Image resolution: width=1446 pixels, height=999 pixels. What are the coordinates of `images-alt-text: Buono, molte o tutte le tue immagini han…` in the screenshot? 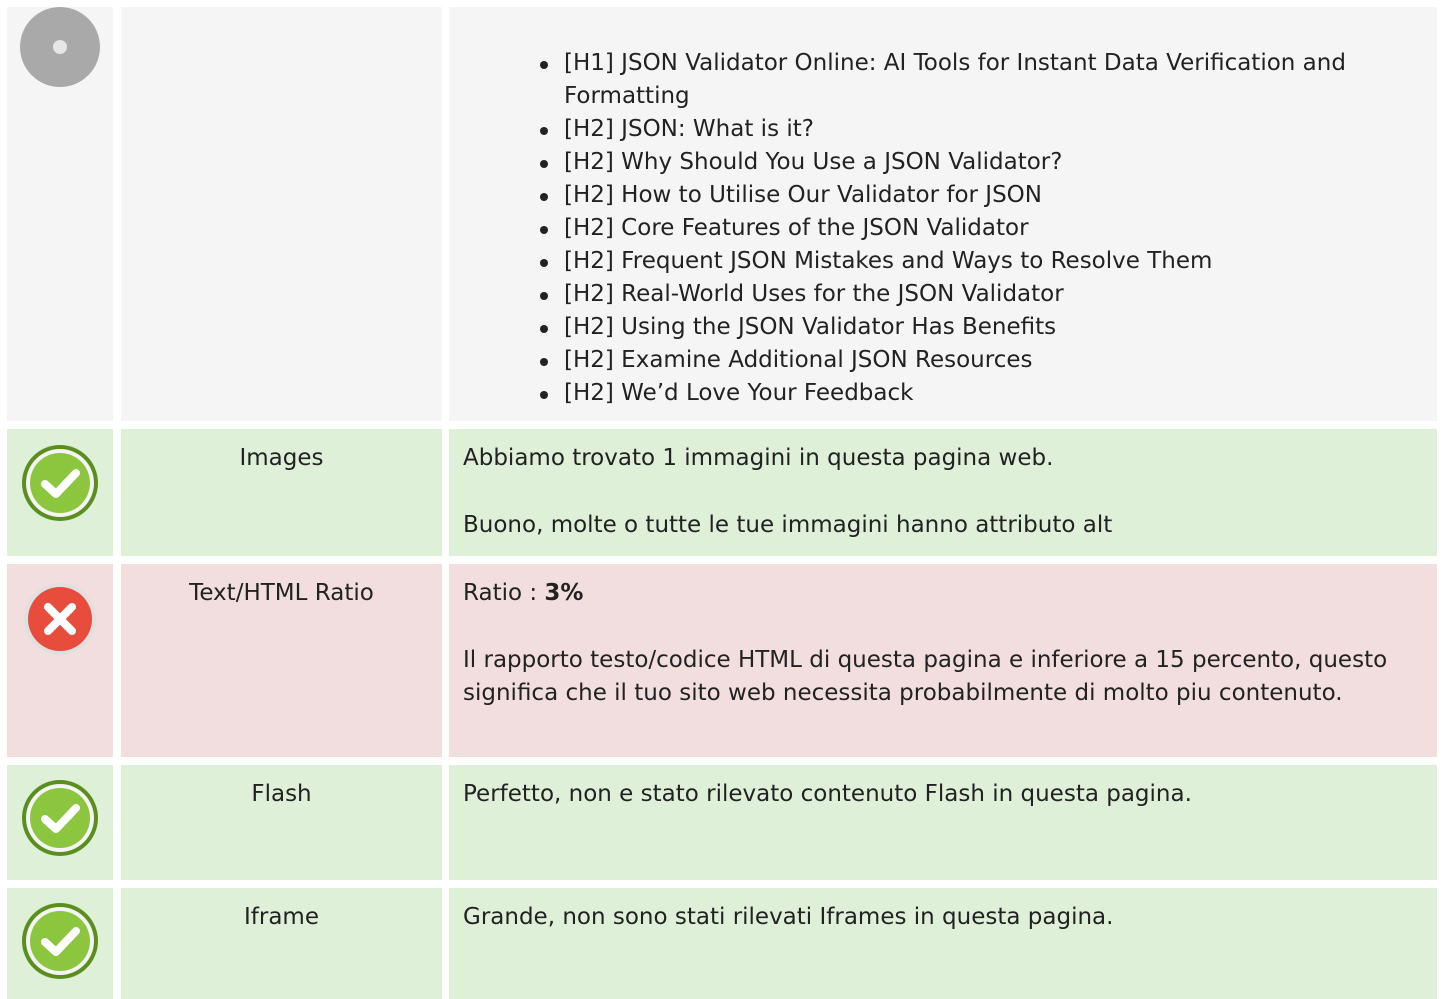 It's located at (788, 525).